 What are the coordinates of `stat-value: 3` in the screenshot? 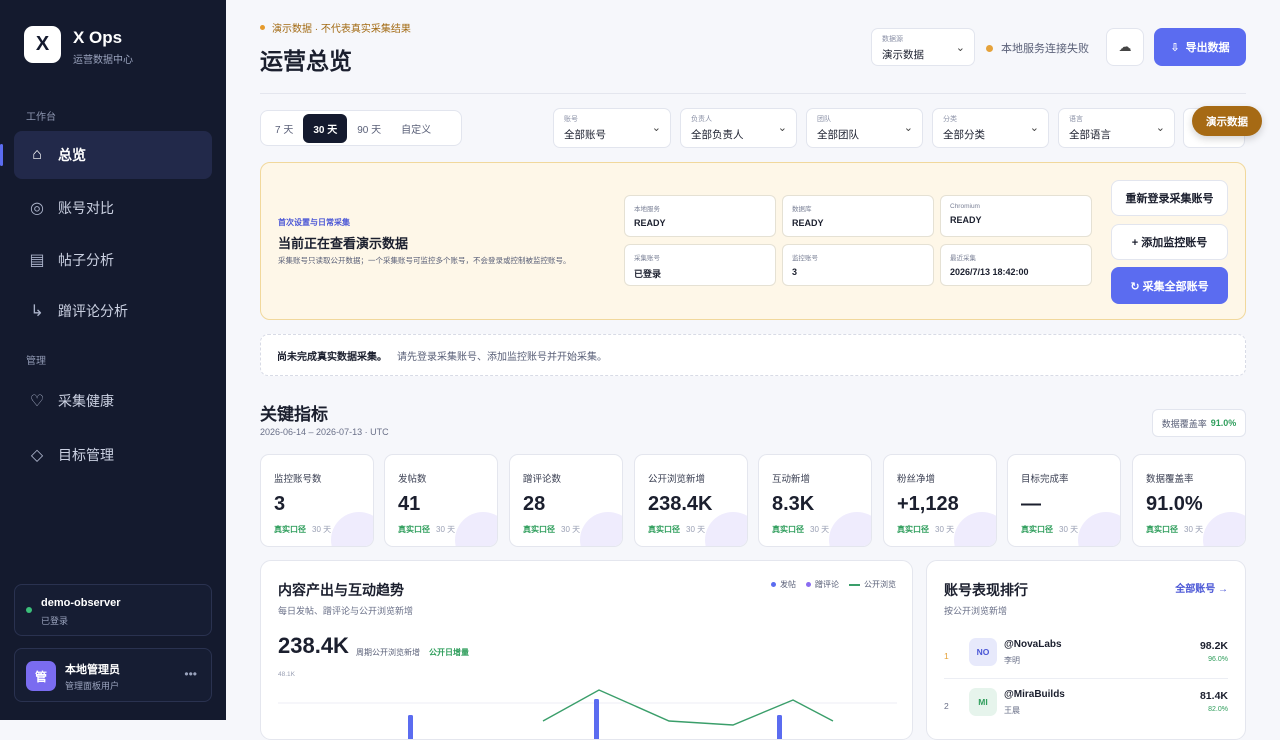 It's located at (795, 272).